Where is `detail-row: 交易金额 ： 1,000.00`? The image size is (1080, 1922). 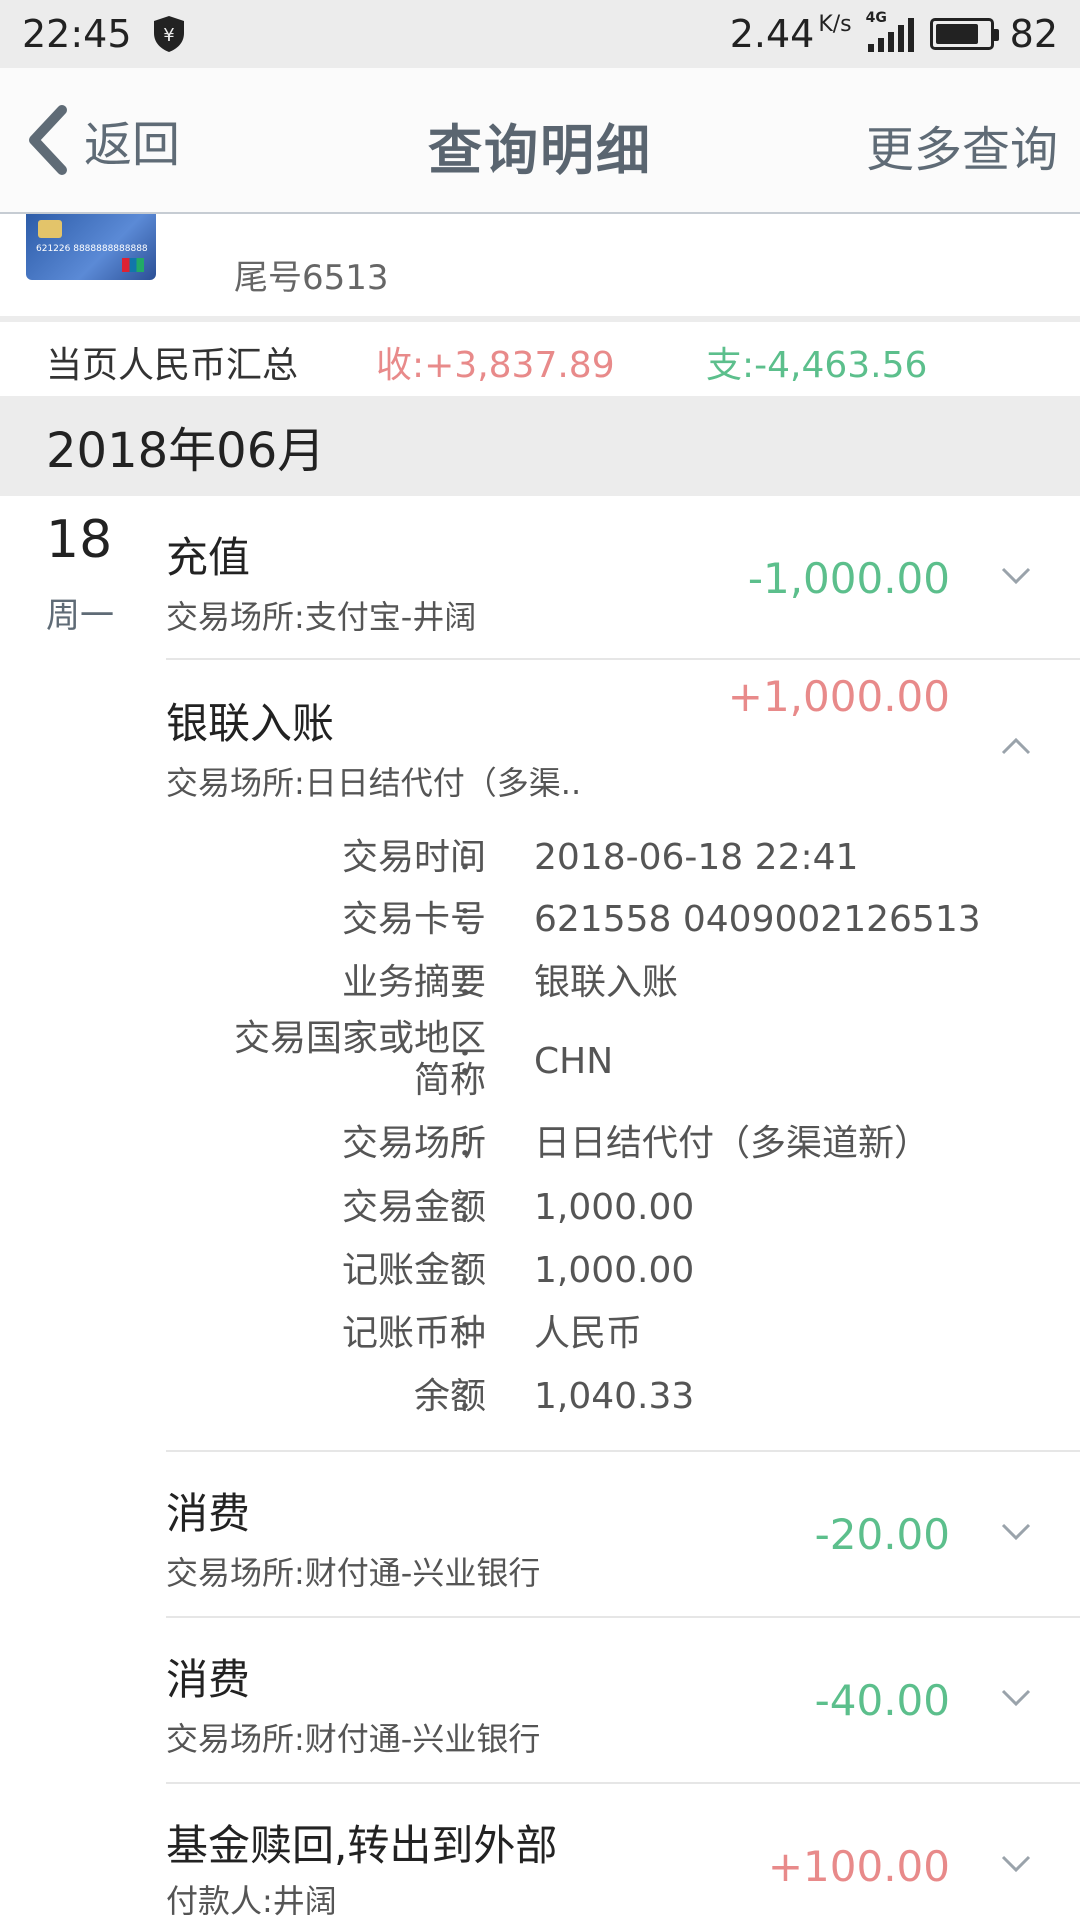 detail-row: 交易金额 ： 1,000.00 is located at coordinates (623, 1217).